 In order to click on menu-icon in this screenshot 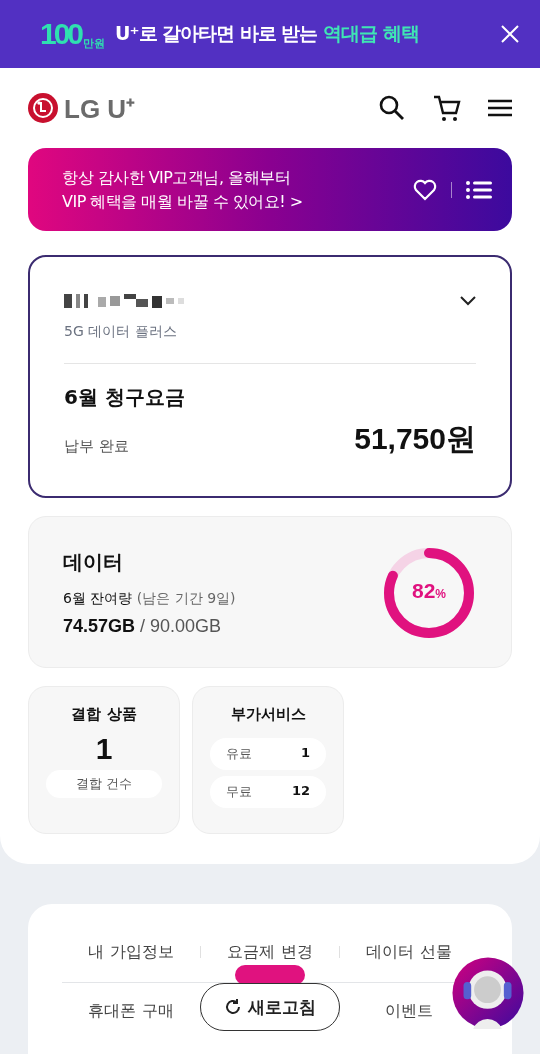, I will do `click(500, 108)`.